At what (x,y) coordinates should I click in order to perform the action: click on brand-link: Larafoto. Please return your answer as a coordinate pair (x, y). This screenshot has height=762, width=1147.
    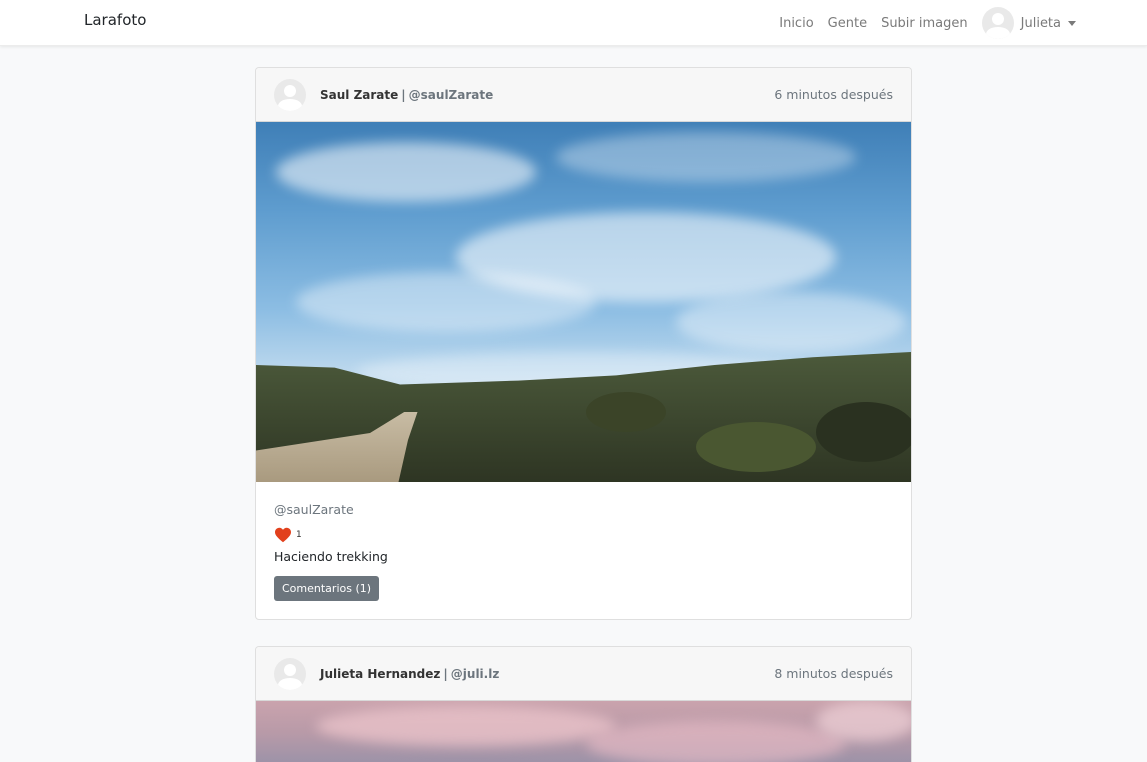
    Looking at the image, I should click on (115, 20).